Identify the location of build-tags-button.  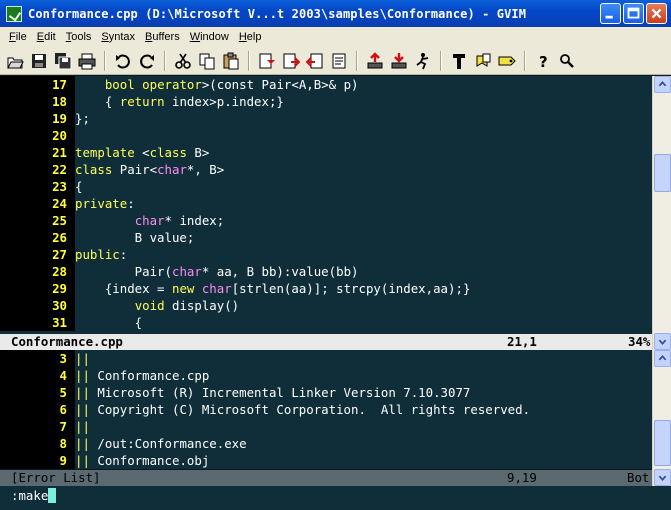
(483, 61).